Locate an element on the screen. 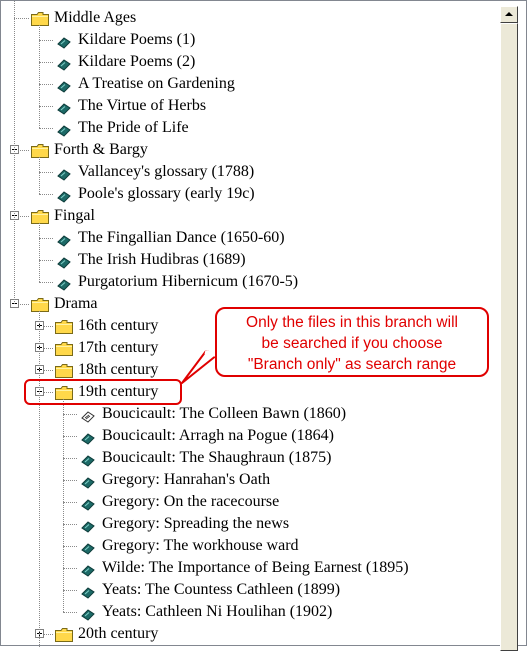  tree-node-label: The Fingallian Dance (1650-60) is located at coordinates (181, 238).